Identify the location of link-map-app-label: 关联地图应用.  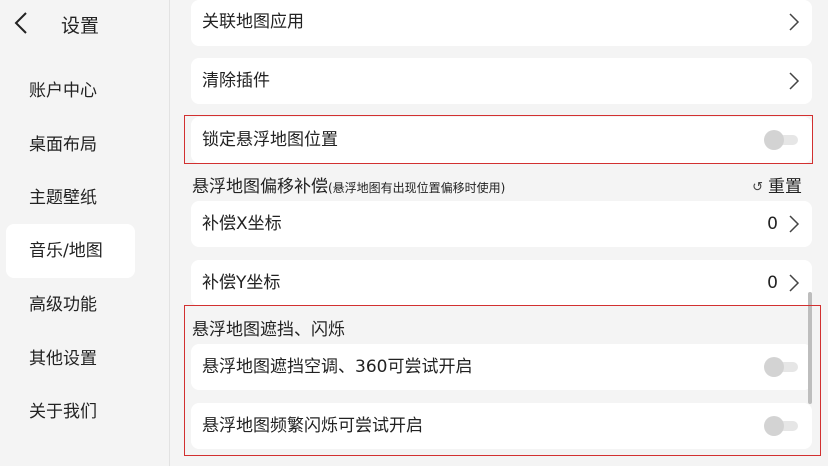
(253, 22).